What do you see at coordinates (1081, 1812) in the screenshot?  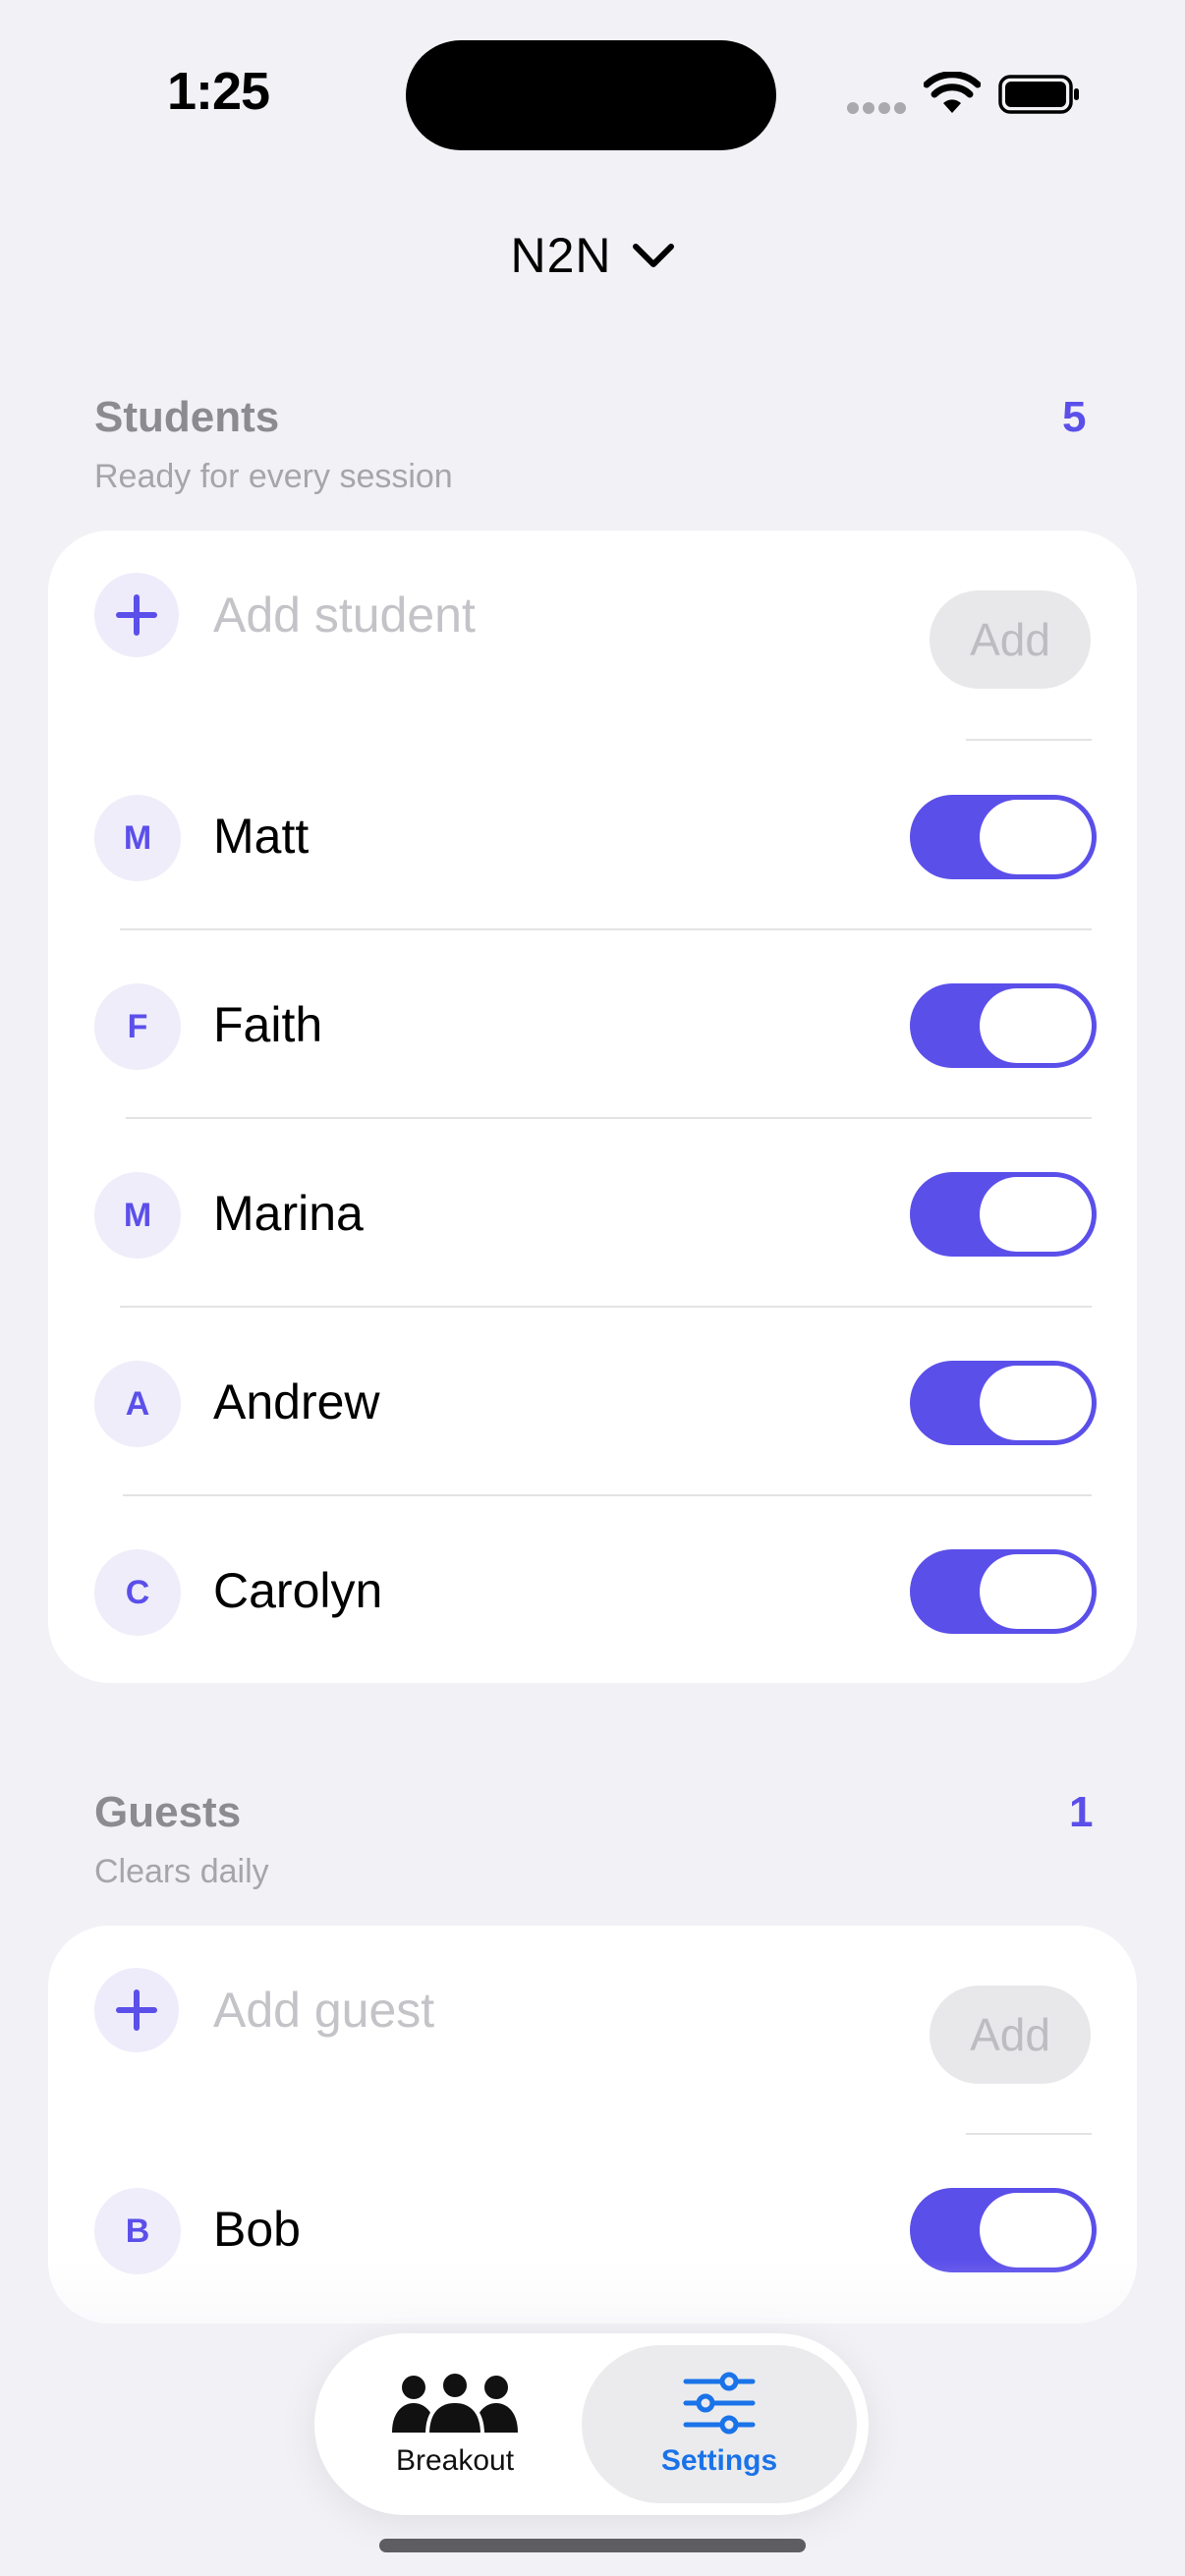 I see `guests-count: 1` at bounding box center [1081, 1812].